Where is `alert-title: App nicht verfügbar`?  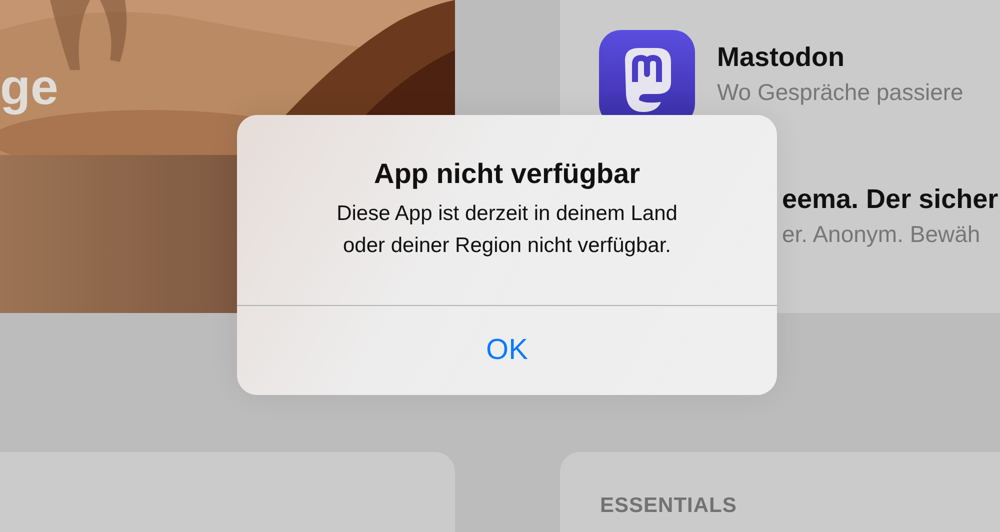
alert-title: App nicht verfügbar is located at coordinates (507, 174).